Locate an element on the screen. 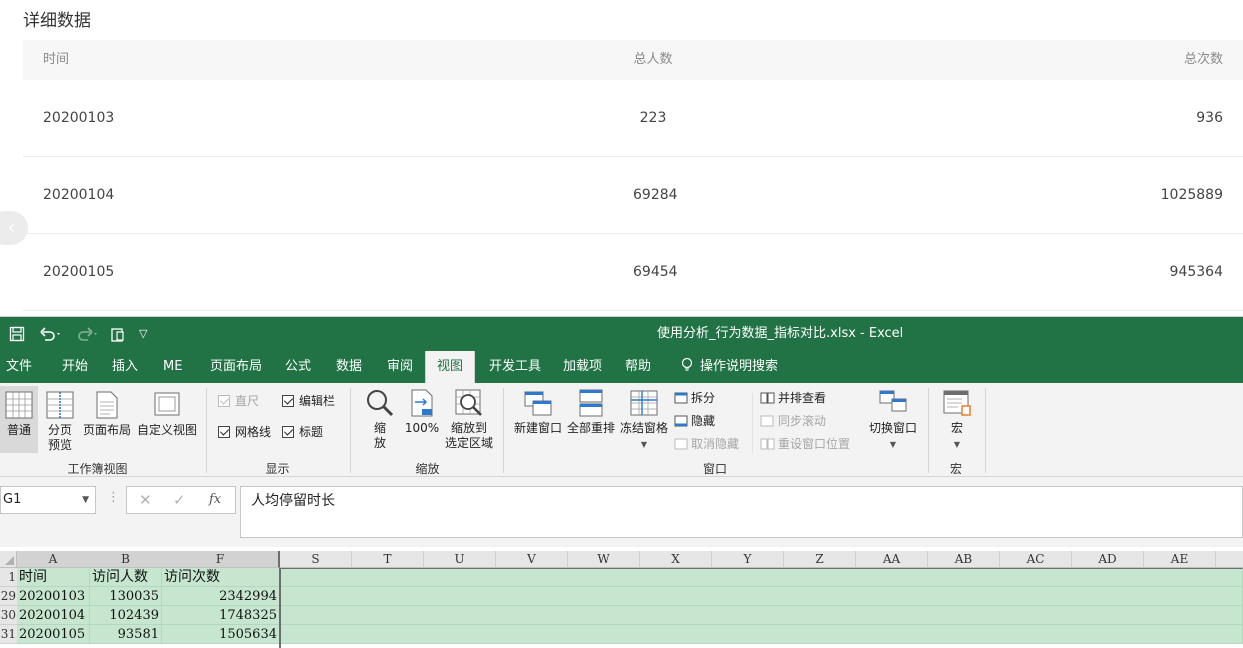  arrange-all-button: 全部重排 is located at coordinates (591, 412).